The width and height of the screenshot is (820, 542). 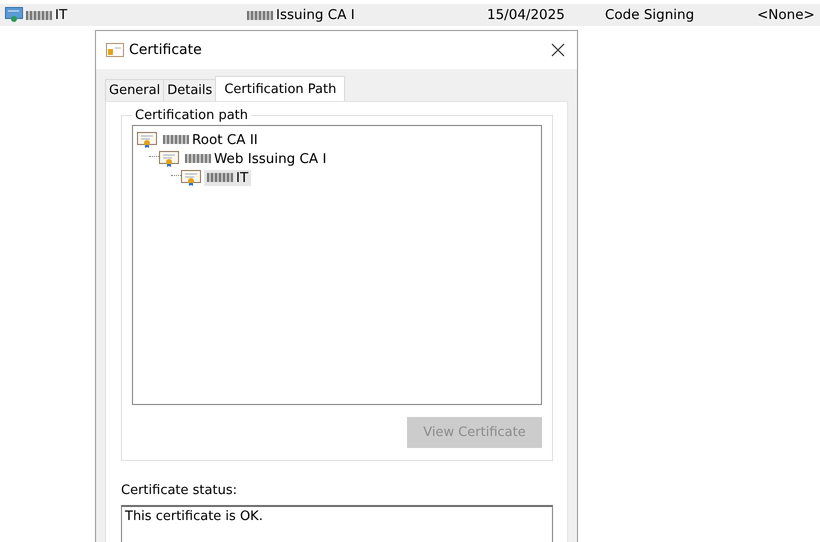 What do you see at coordinates (270, 158) in the screenshot?
I see `tree-item-label: Web Issuing CA I` at bounding box center [270, 158].